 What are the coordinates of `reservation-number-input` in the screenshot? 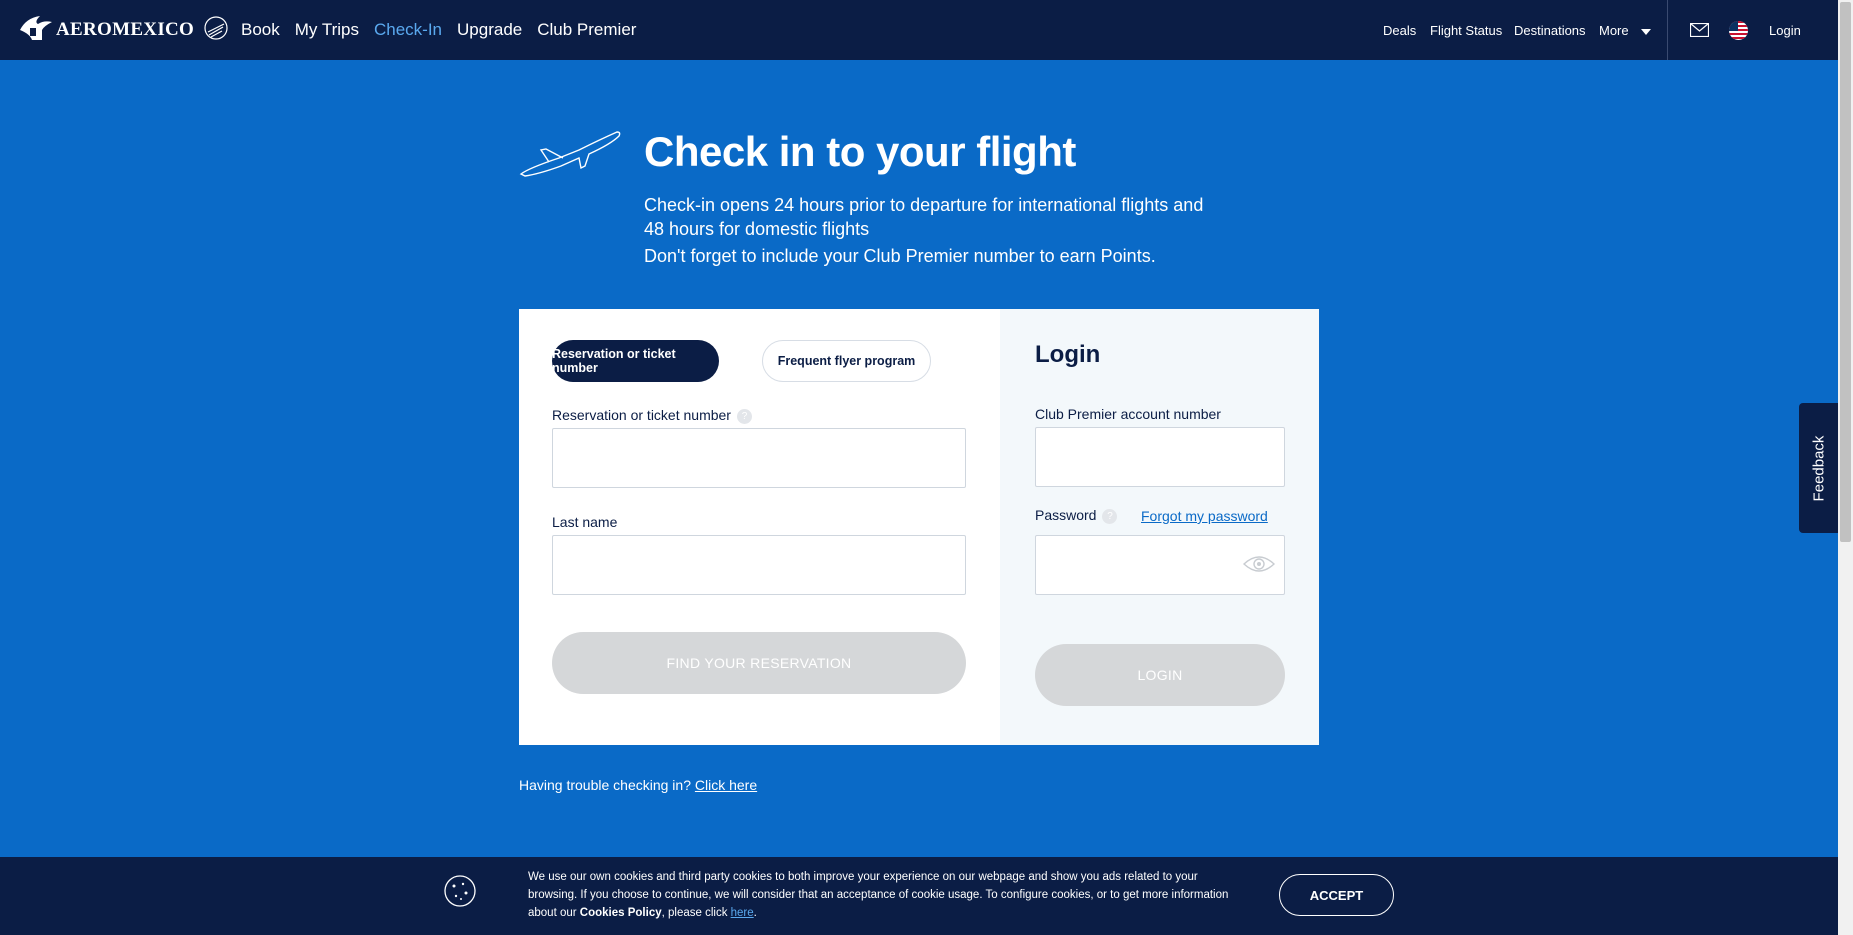 It's located at (759, 458).